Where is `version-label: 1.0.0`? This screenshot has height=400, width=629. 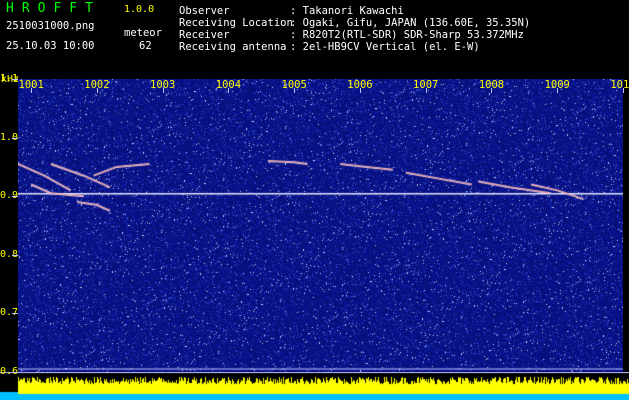 version-label: 1.0.0 is located at coordinates (139, 9).